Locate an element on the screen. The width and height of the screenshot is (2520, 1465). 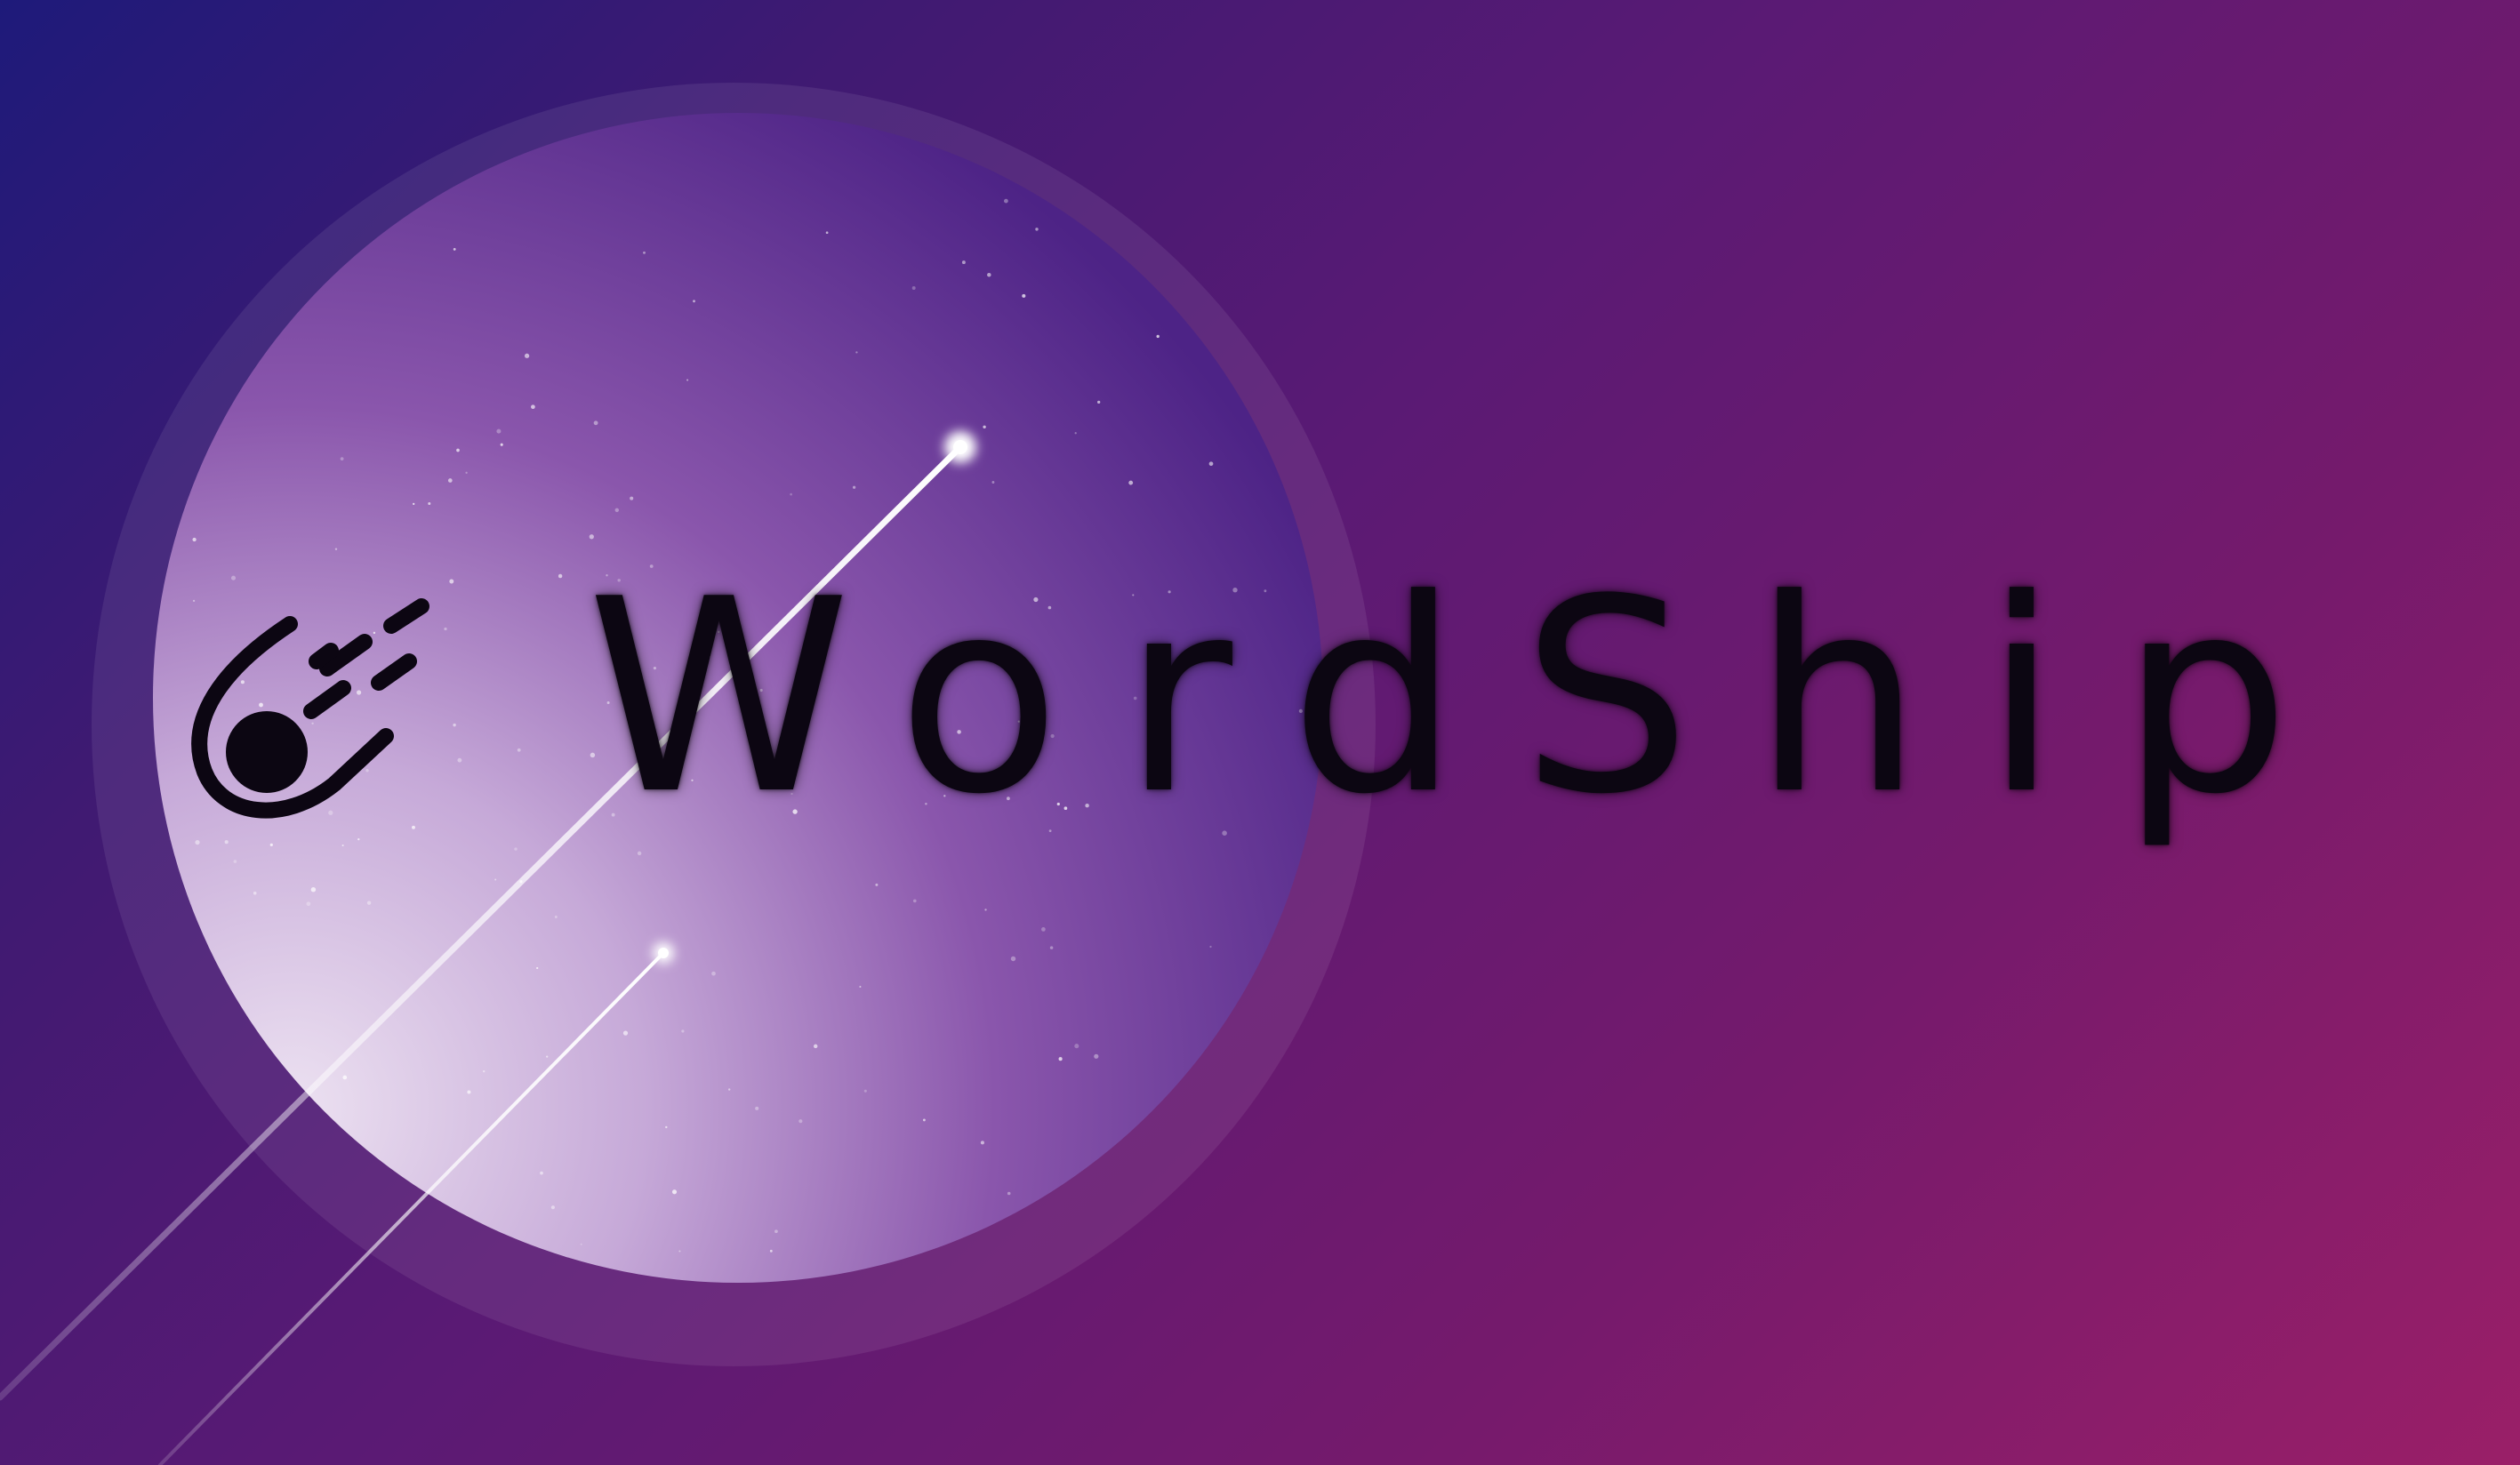
meteor-icon is located at coordinates (310, 708).